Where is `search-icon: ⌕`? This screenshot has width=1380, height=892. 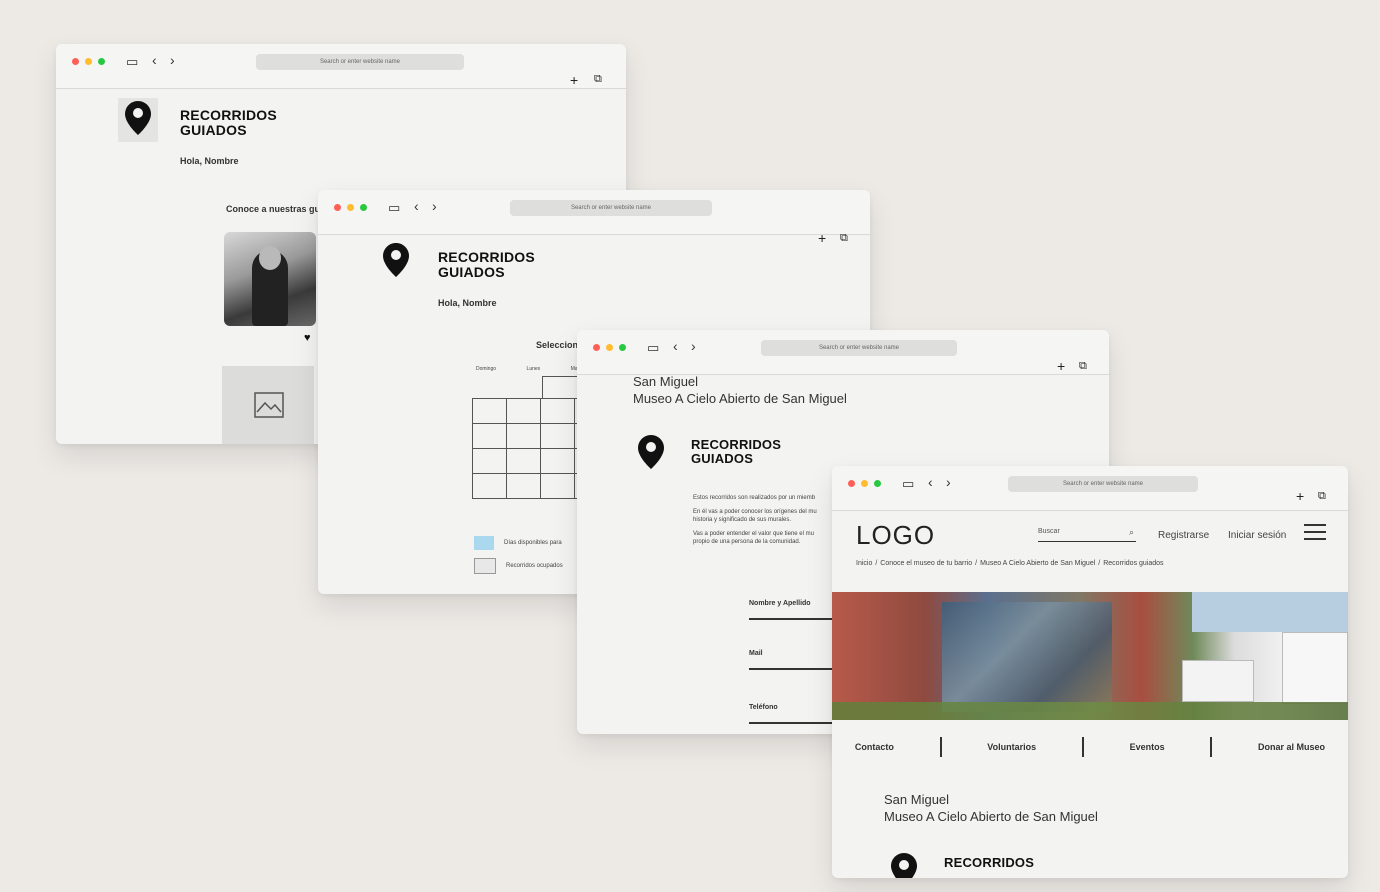
search-icon: ⌕ is located at coordinates (1131, 532).